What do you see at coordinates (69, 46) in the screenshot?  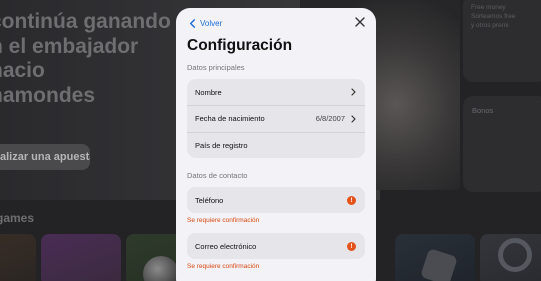 I see `hero-line: n el embajador` at bounding box center [69, 46].